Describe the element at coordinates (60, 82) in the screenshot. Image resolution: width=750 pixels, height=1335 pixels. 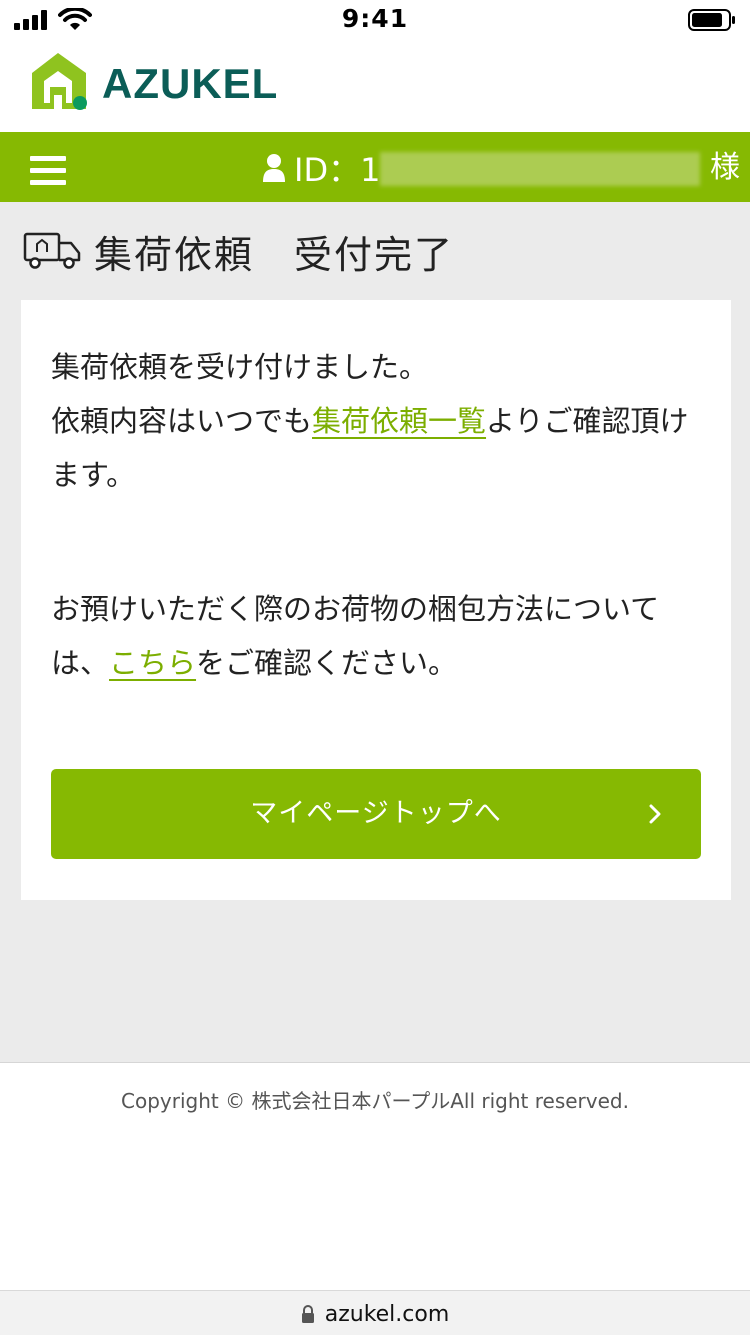
I see `azukel-logo-icon` at that location.